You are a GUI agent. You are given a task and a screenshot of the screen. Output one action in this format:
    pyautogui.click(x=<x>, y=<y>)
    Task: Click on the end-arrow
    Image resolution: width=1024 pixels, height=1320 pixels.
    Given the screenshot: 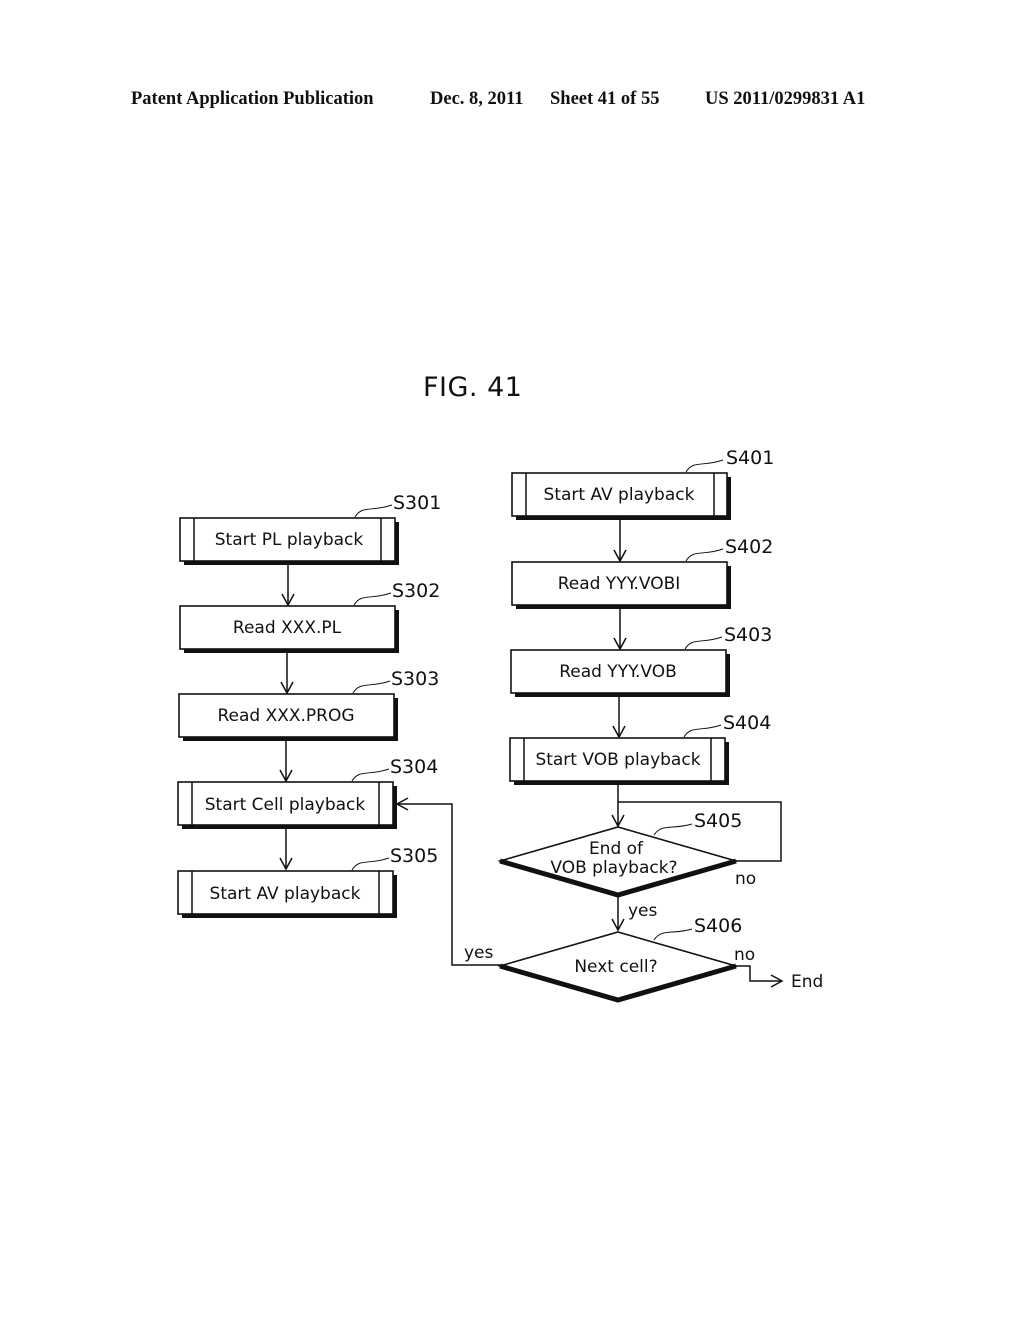 What is the action you would take?
    pyautogui.click(x=760, y=976)
    